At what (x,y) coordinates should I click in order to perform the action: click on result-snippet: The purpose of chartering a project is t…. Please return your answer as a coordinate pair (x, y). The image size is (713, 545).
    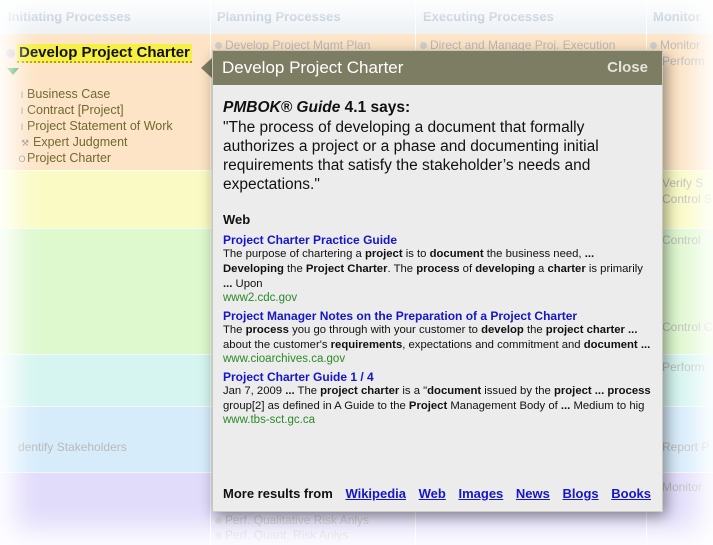
    Looking at the image, I should click on (433, 269).